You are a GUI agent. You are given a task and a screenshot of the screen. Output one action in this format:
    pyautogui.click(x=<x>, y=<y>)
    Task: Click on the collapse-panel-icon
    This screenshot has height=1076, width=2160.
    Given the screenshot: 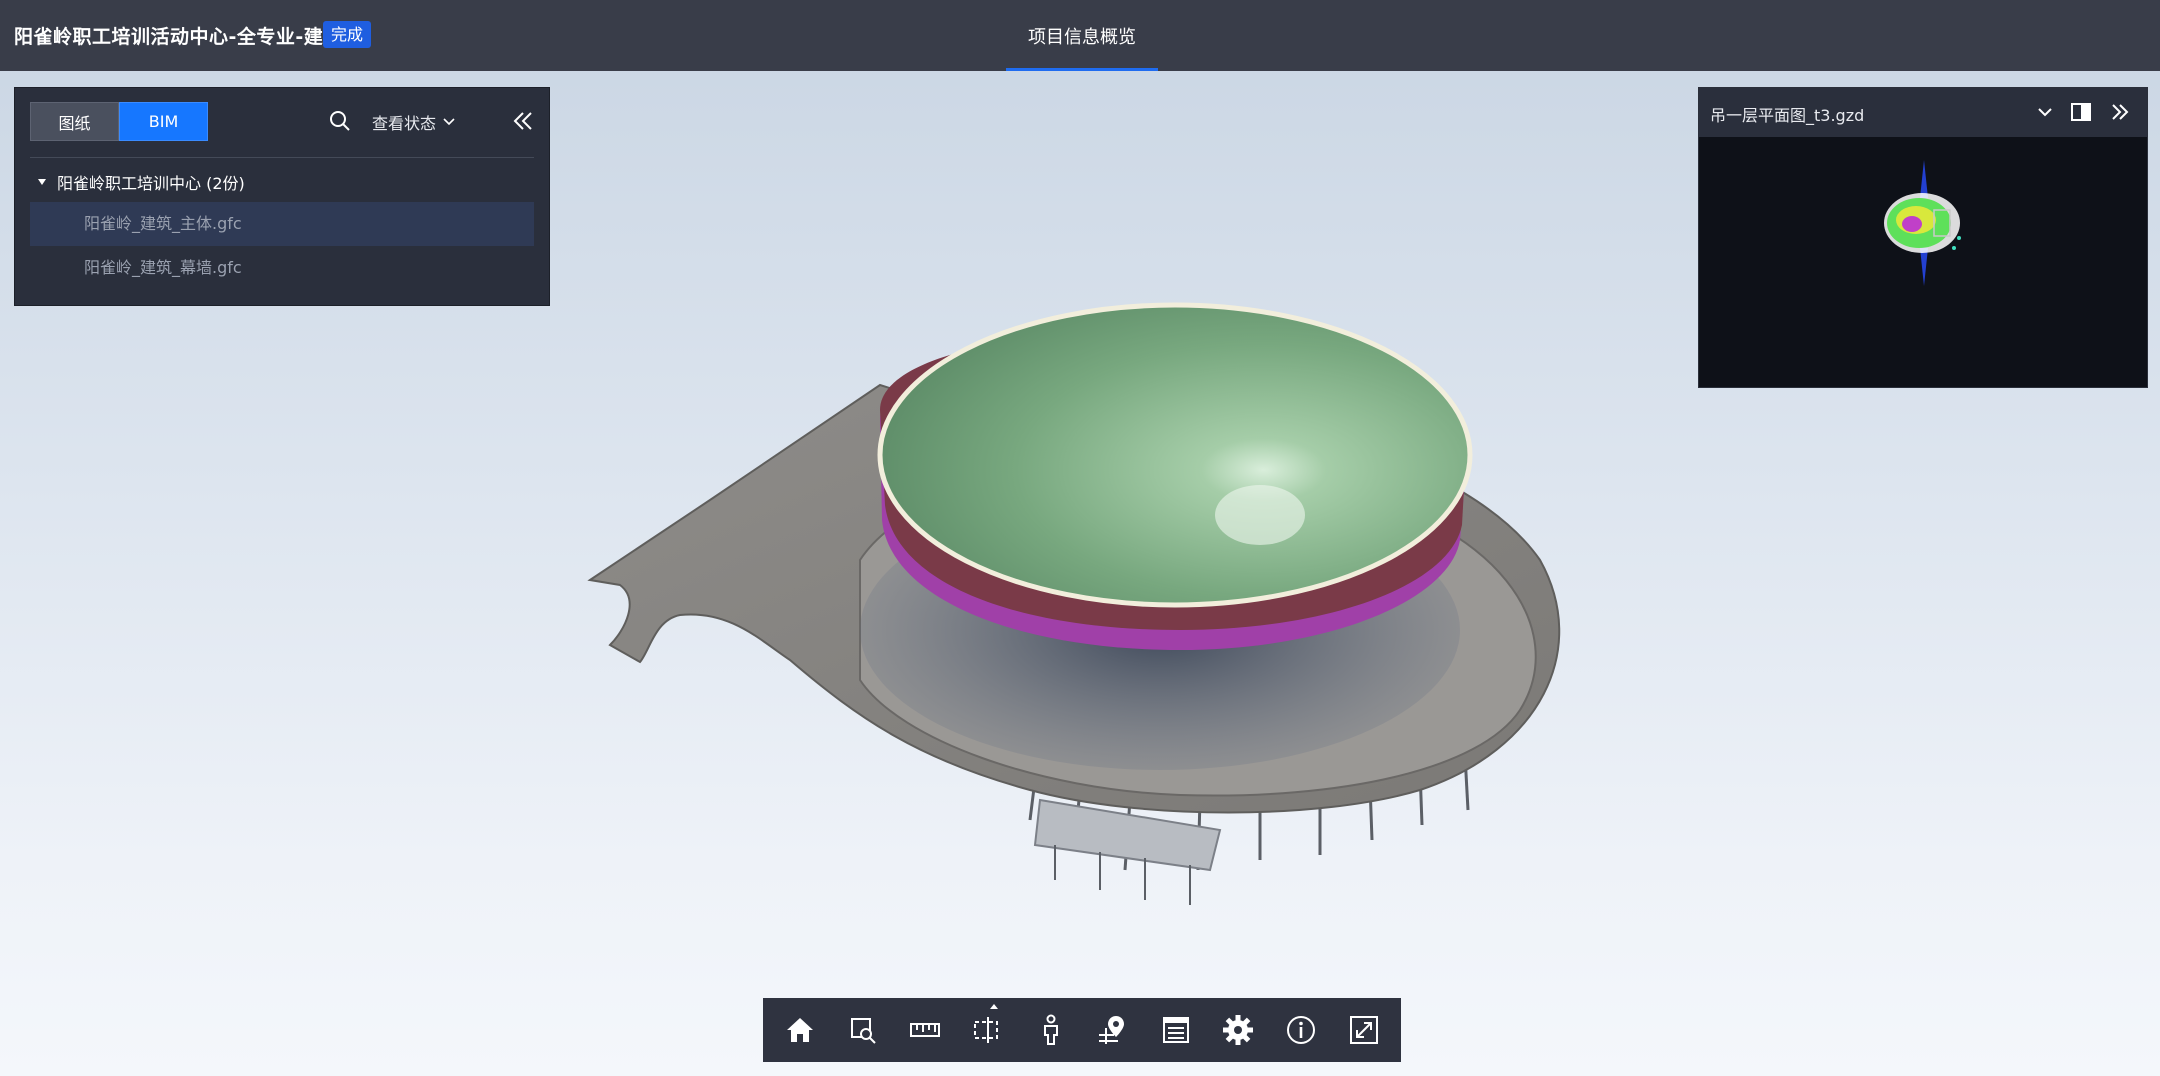 What is the action you would take?
    pyautogui.click(x=523, y=121)
    